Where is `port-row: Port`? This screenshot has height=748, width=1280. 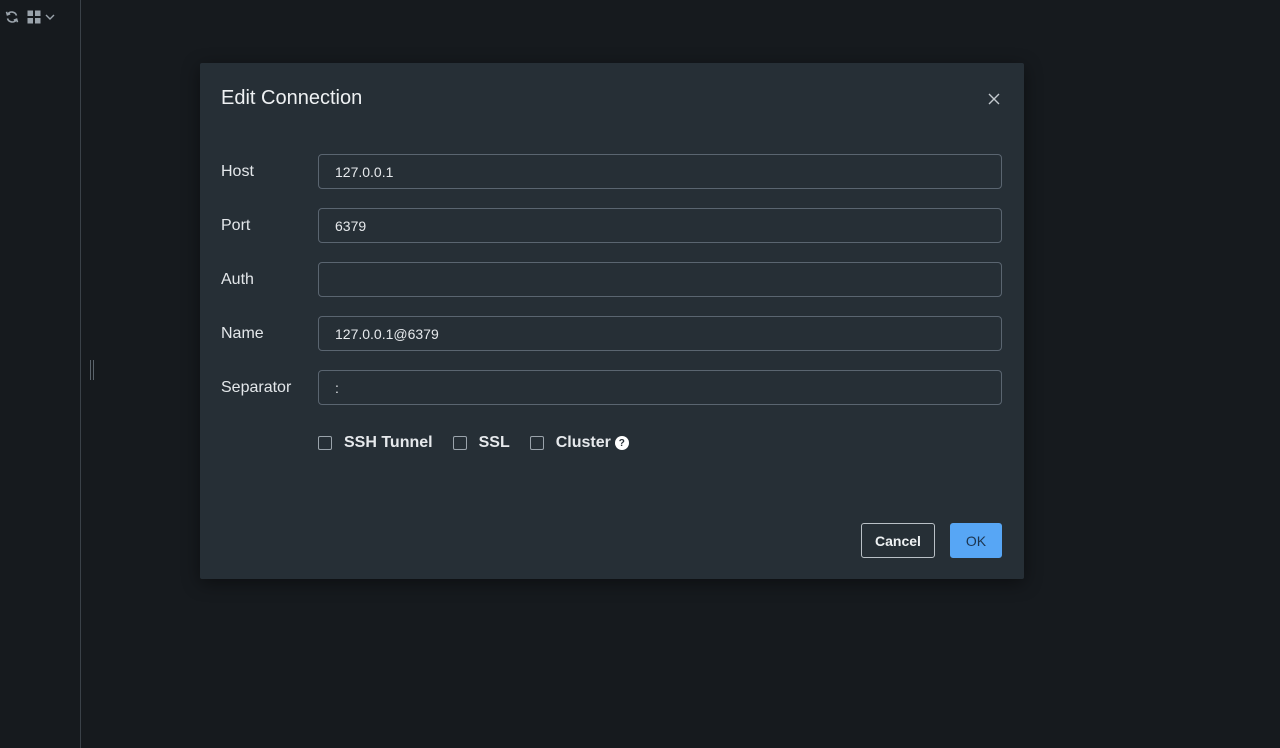 port-row: Port is located at coordinates (612, 226).